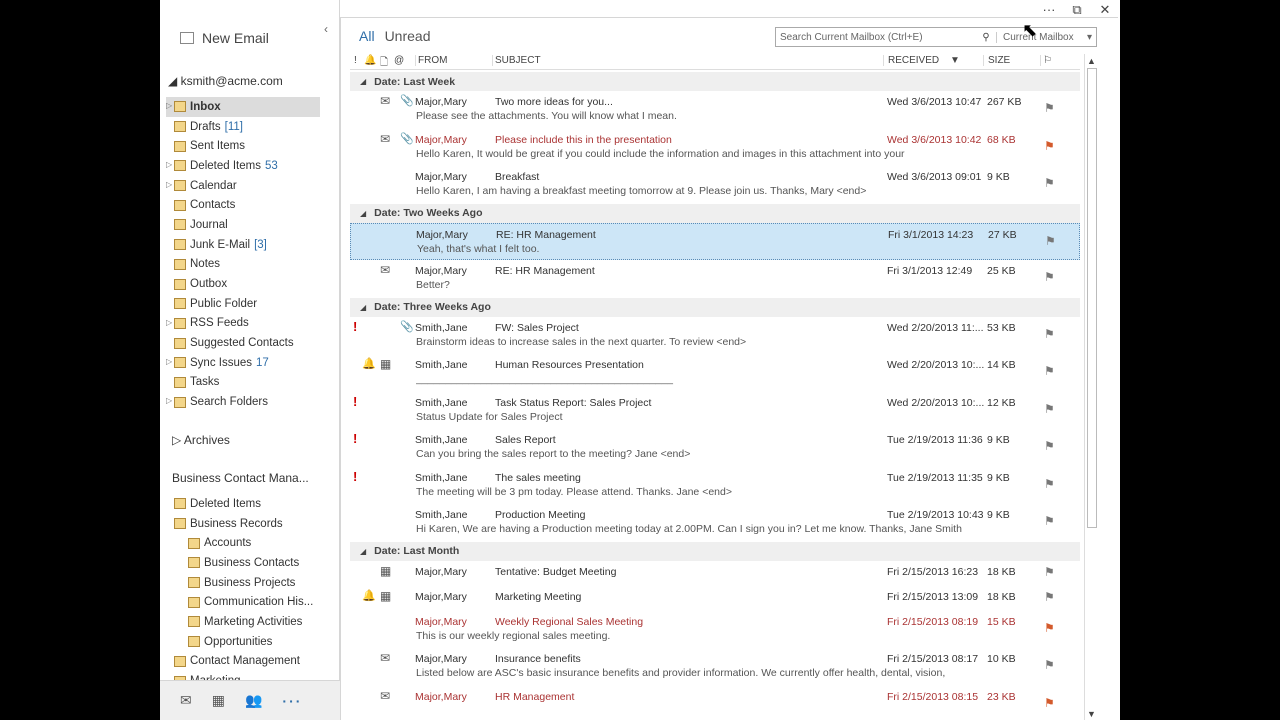  I want to click on search-scope-dropdown: Current Mailbox ▾, so click(1046, 37).